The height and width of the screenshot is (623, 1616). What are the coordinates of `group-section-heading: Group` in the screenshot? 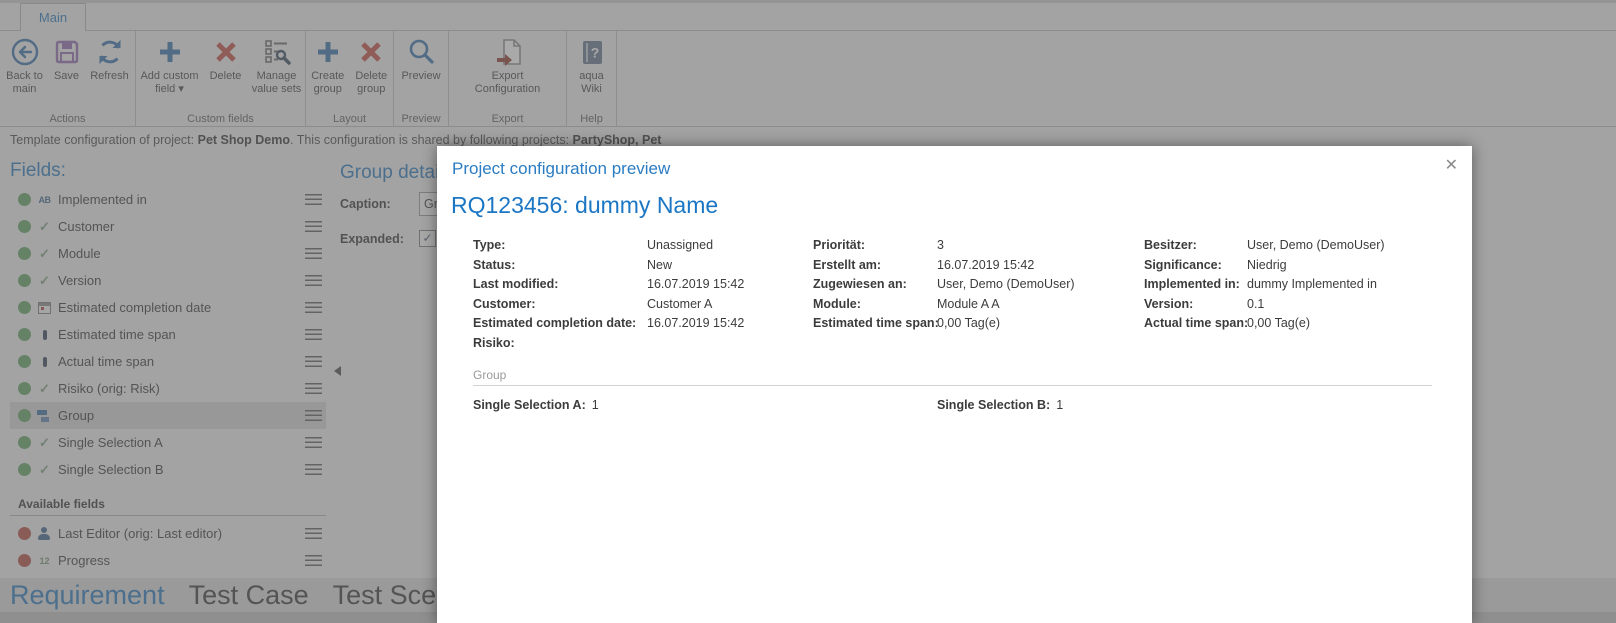 It's located at (490, 375).